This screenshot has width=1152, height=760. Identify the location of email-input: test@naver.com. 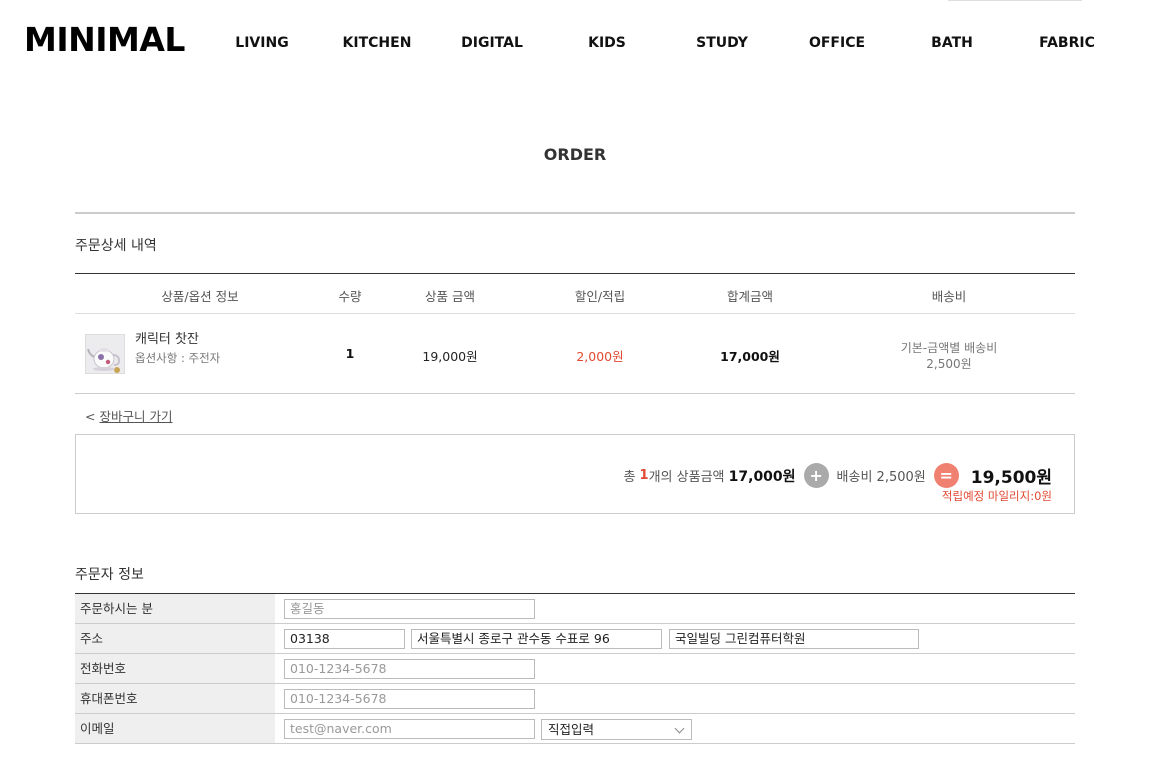
(409, 729).